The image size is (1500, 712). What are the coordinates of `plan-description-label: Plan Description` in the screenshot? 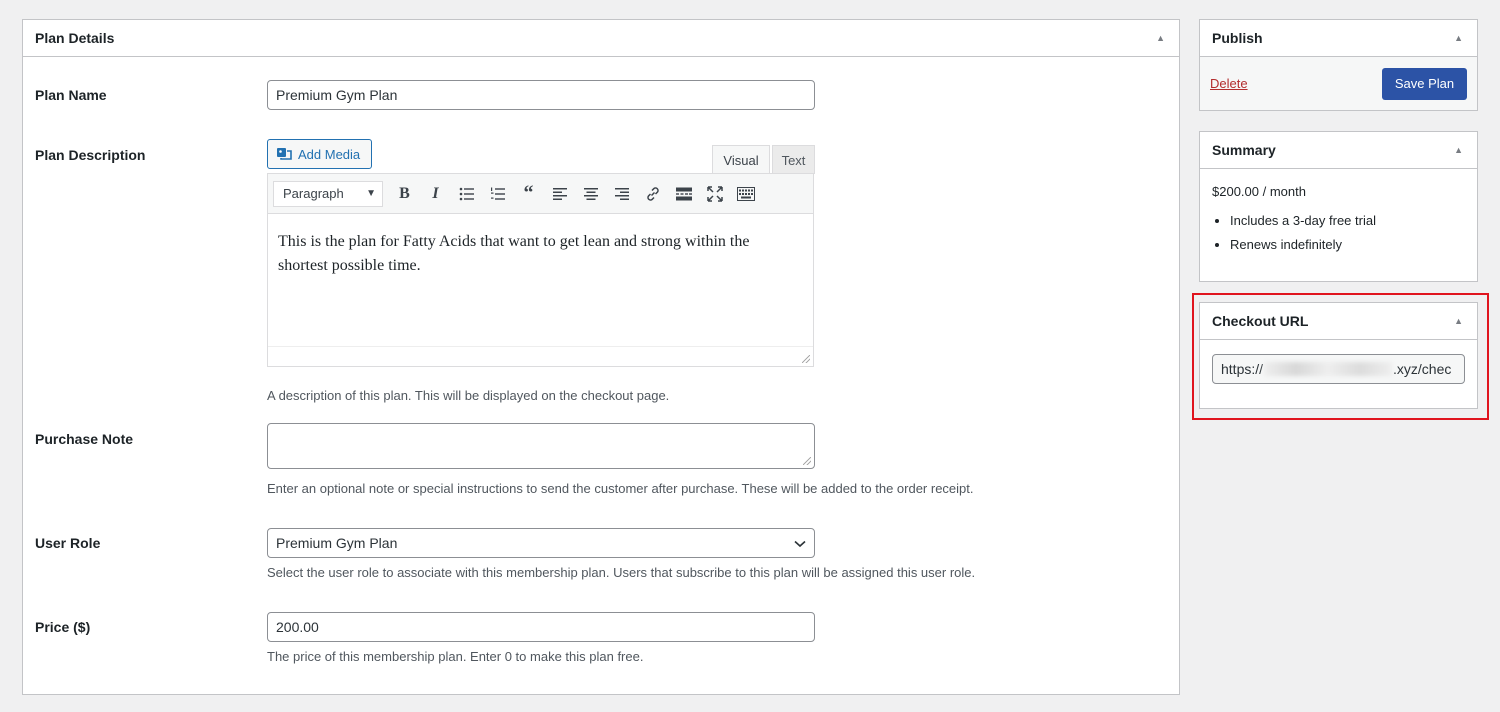 It's located at (90, 155).